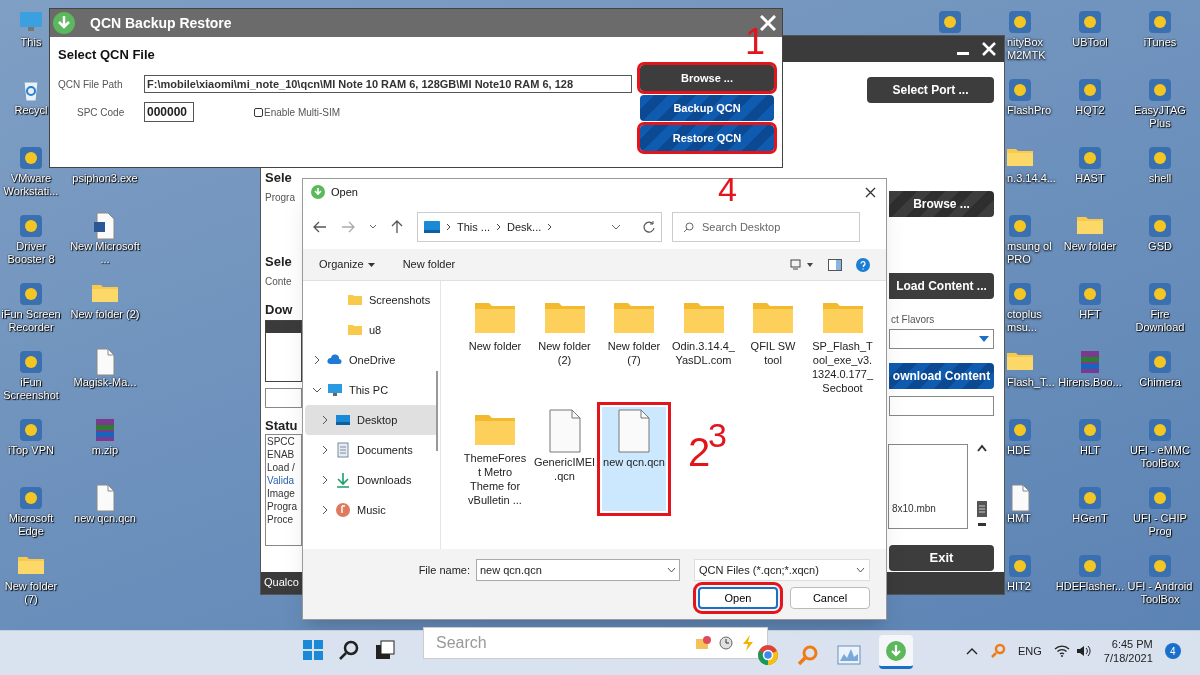 The height and width of the screenshot is (675, 1200). Describe the element at coordinates (564, 459) in the screenshot. I see `file-item: GenericIMEI.qcn` at that location.